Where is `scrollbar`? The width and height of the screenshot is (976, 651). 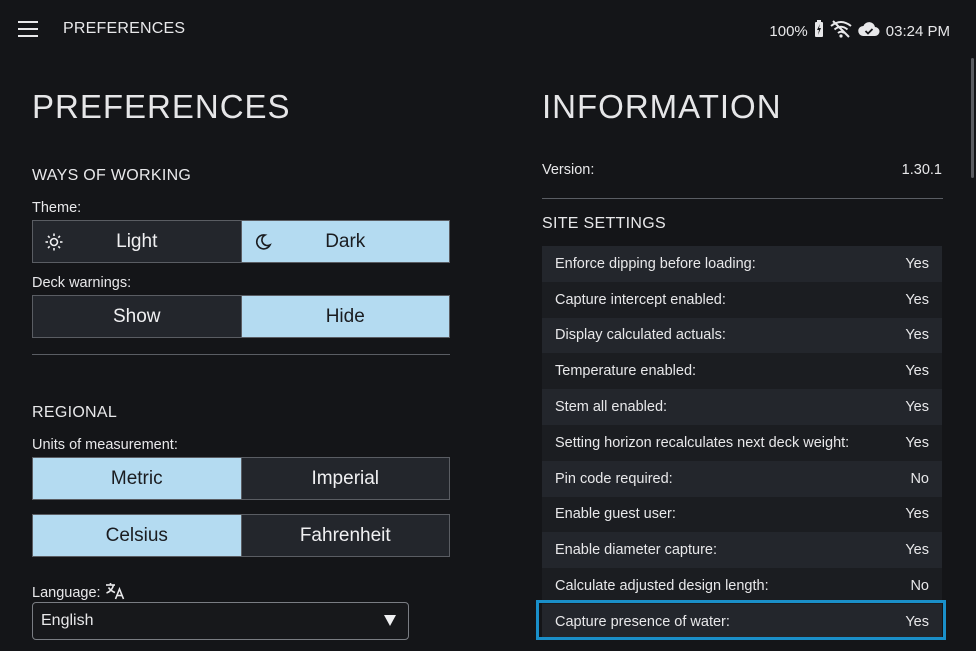
scrollbar is located at coordinates (972, 118).